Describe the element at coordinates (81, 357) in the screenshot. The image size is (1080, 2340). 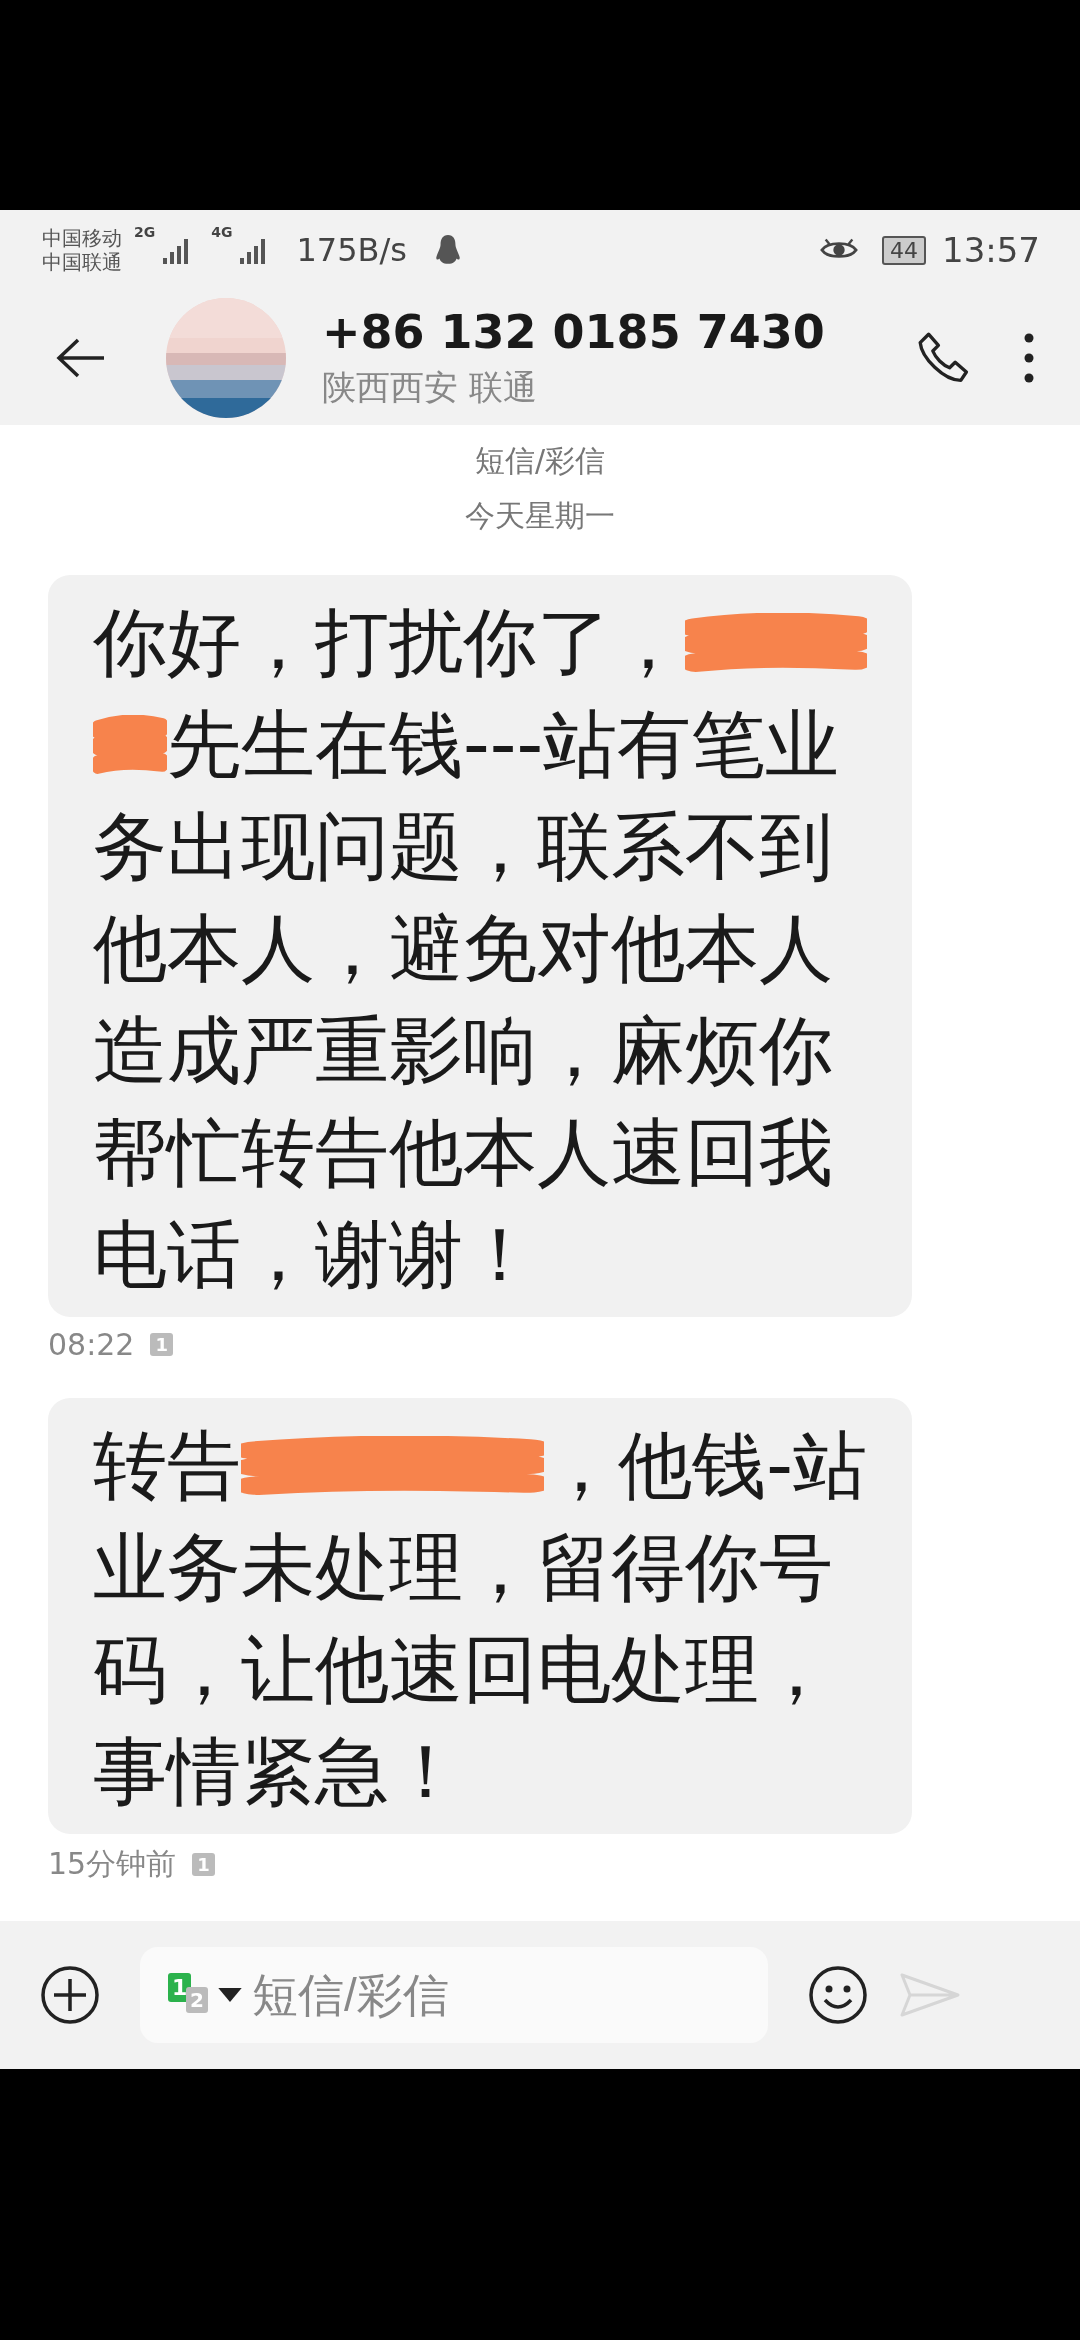
I see `back-icon` at that location.